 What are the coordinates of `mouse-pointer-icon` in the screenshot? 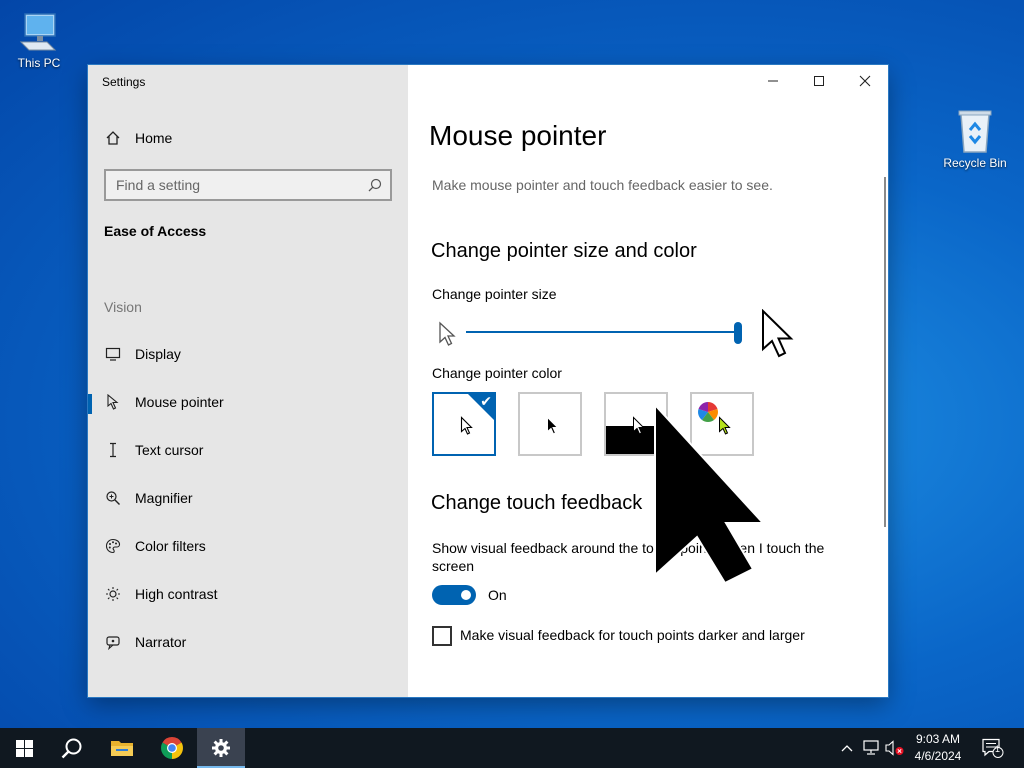 It's located at (113, 402).